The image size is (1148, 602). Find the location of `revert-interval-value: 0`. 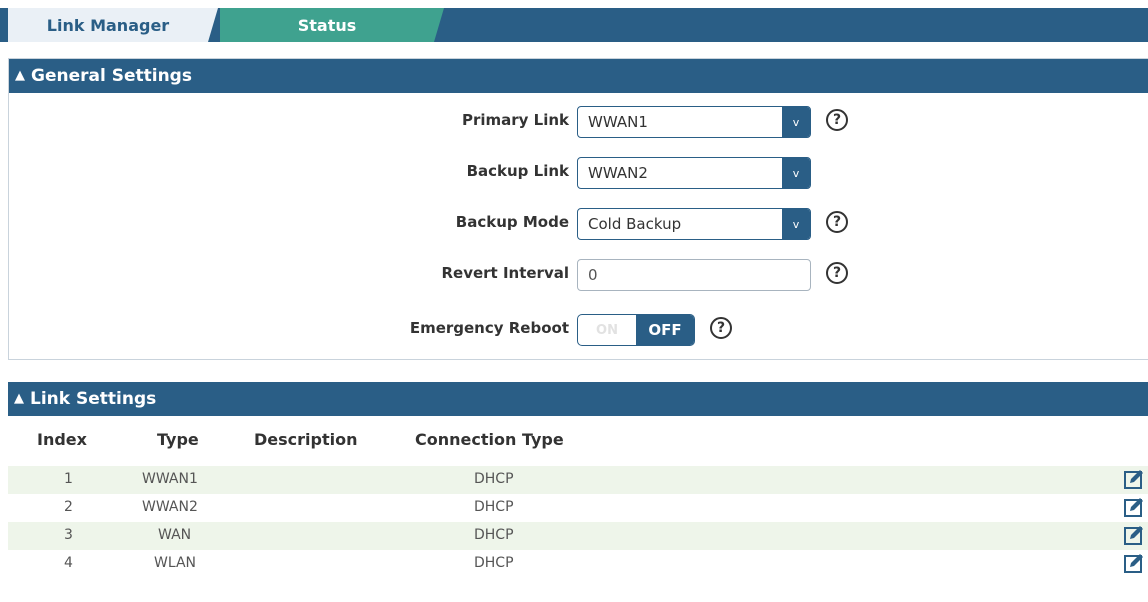

revert-interval-value: 0 is located at coordinates (593, 275).